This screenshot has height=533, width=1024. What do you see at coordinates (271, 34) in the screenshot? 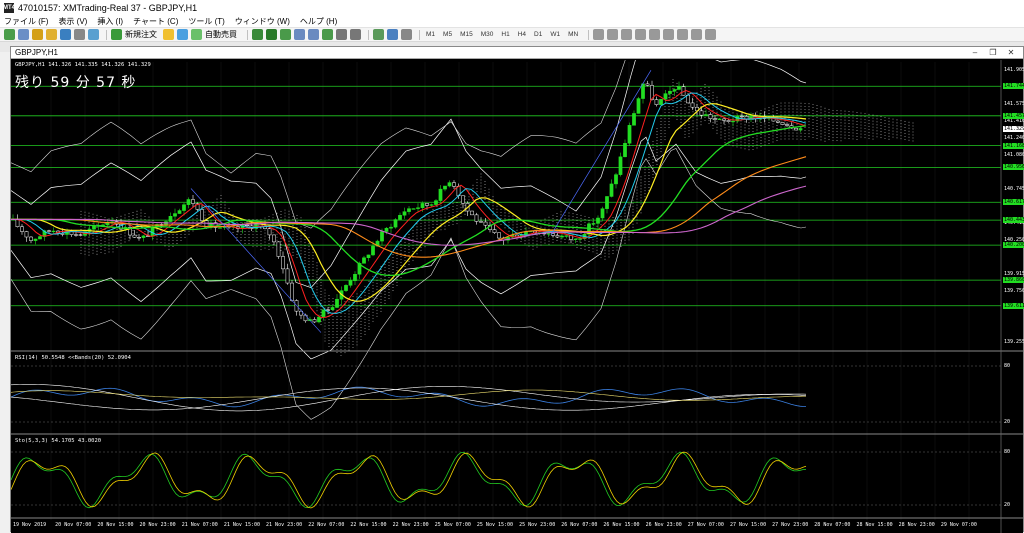
I see `candle-chart-icon` at bounding box center [271, 34].